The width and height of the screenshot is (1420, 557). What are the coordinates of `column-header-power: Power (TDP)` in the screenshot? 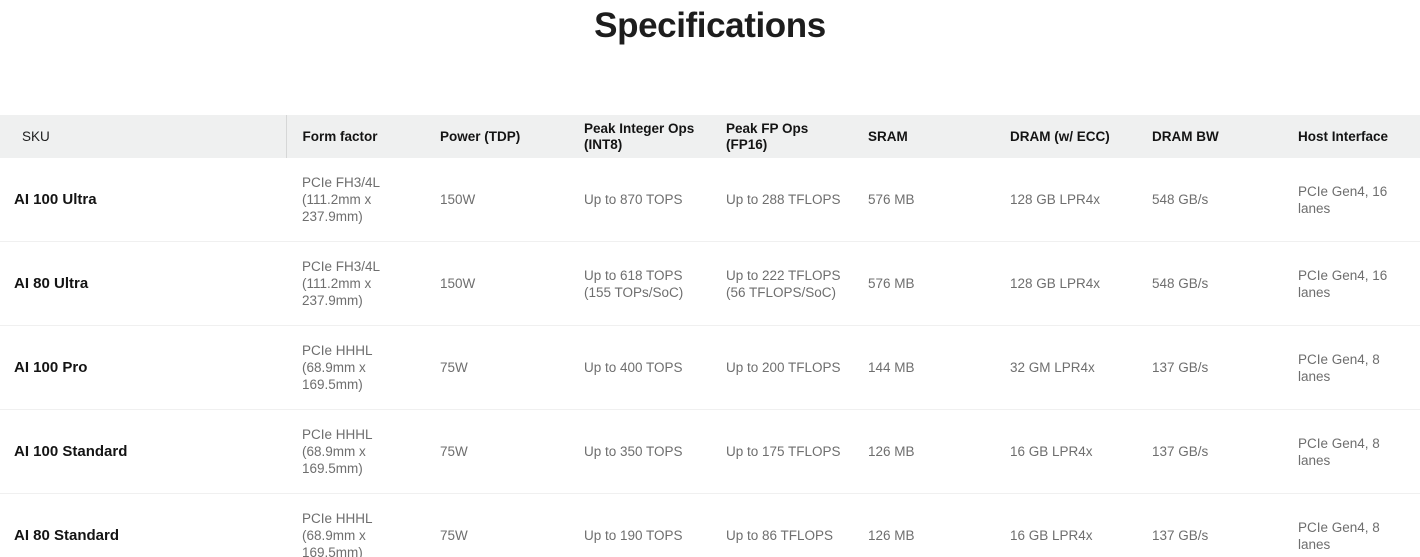 It's located at (498, 136).